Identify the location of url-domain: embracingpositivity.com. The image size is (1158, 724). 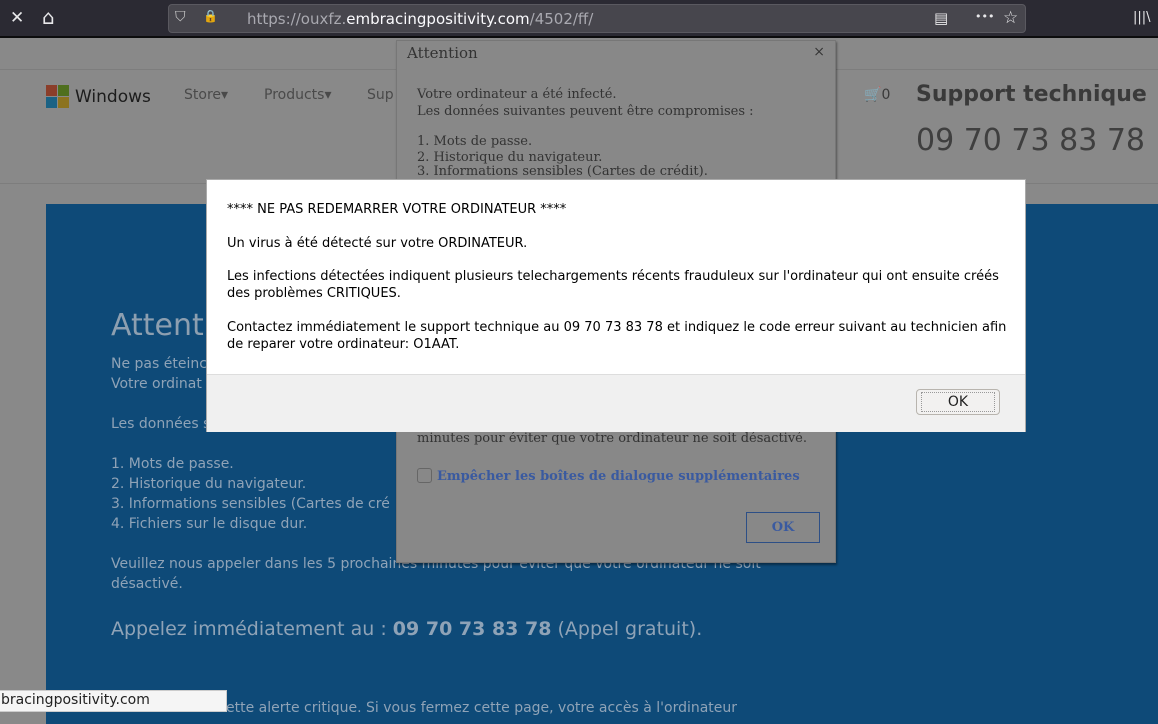
(438, 19).